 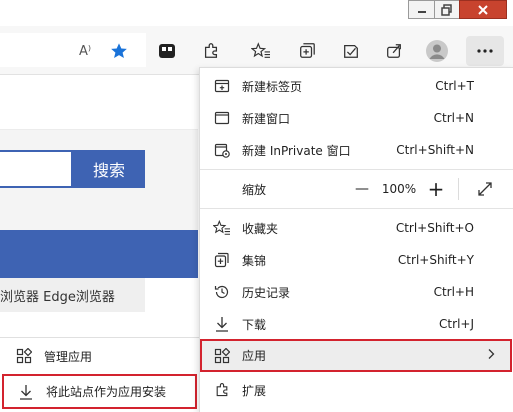 I want to click on full-screen-button, so click(x=485, y=189).